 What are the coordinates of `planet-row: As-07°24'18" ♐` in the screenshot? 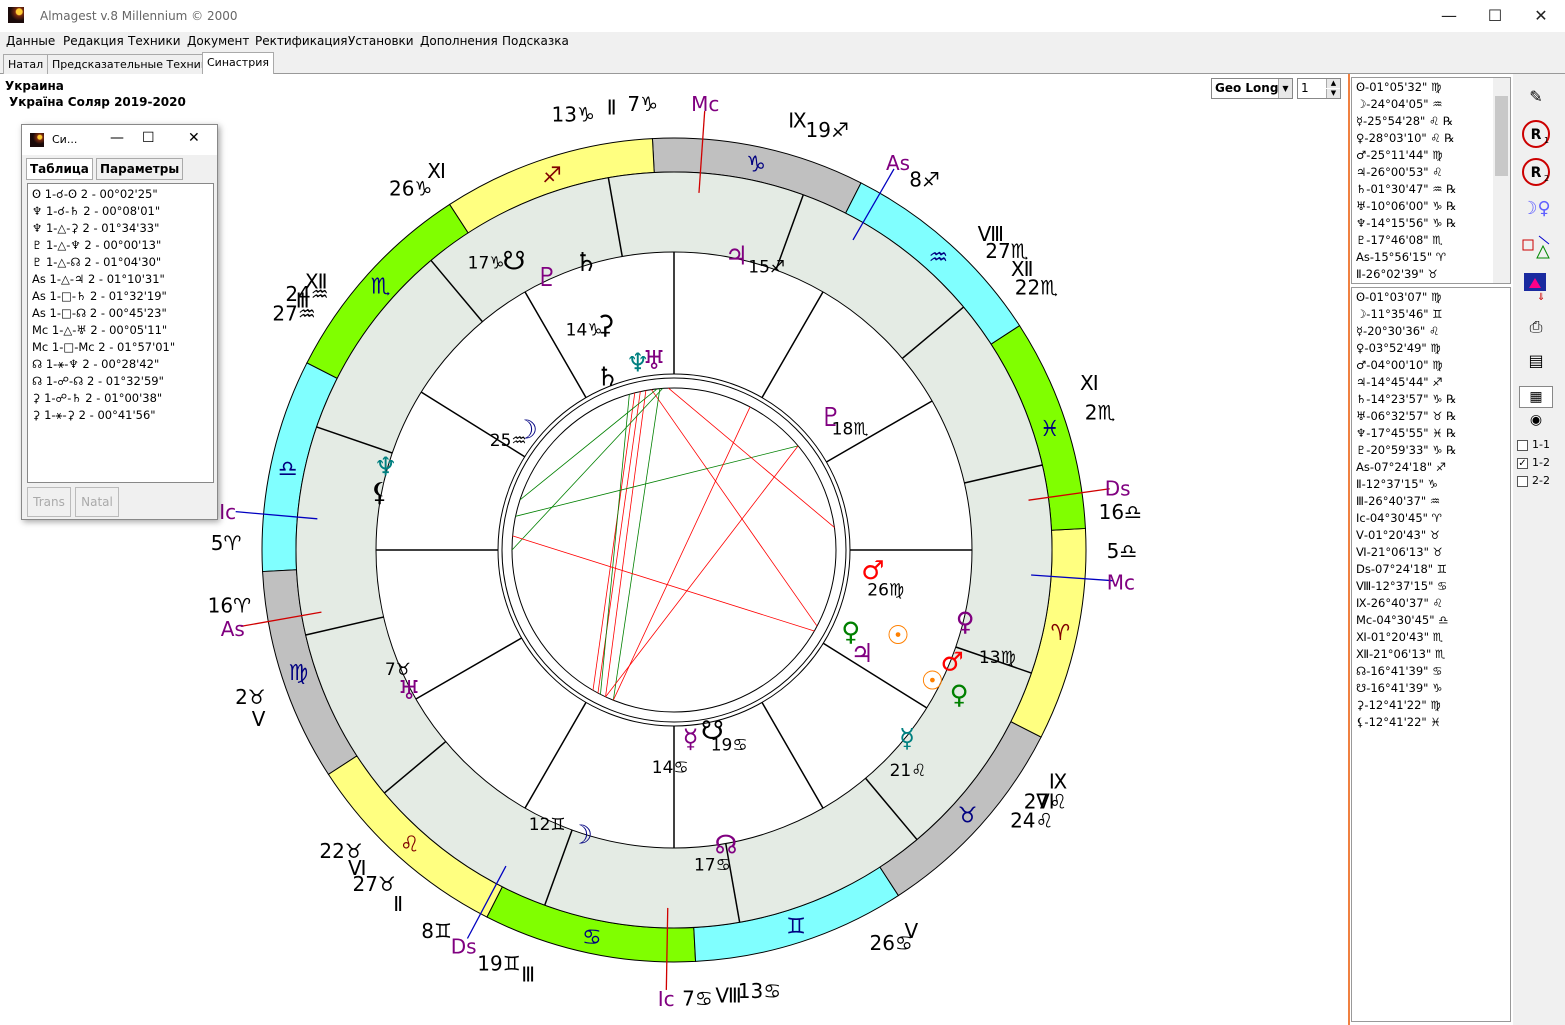 It's located at (1429, 467).